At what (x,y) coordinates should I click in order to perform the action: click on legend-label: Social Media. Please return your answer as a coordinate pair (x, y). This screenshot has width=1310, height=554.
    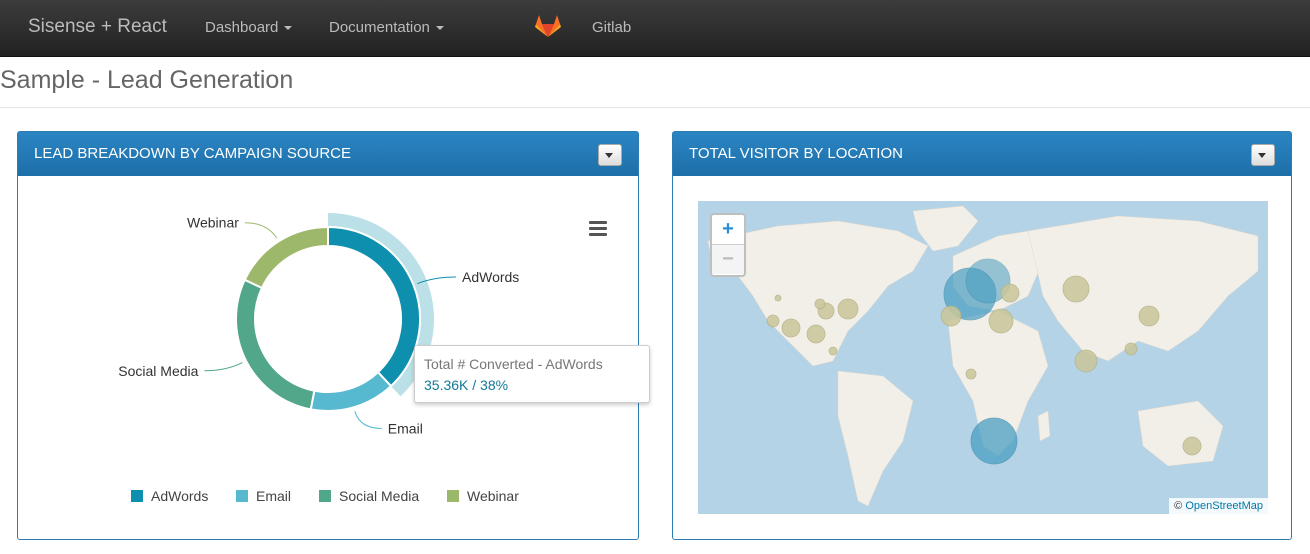
    Looking at the image, I should click on (379, 496).